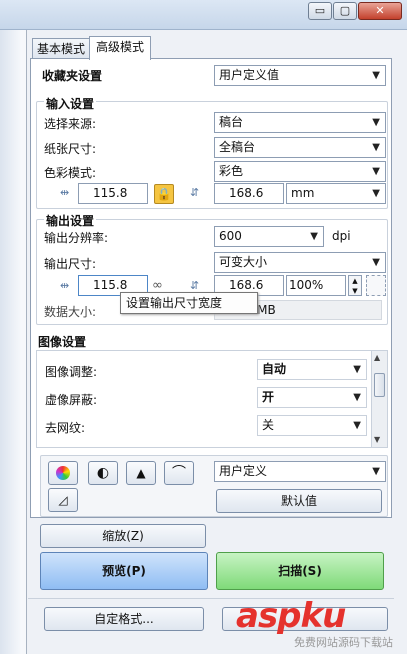  I want to click on image-settings-list: 图像调整: 自动 ▼ 虚像屏蔽: 开 ▼ 去网纹: 关 ▼ ▲ ▼, so click(212, 399).